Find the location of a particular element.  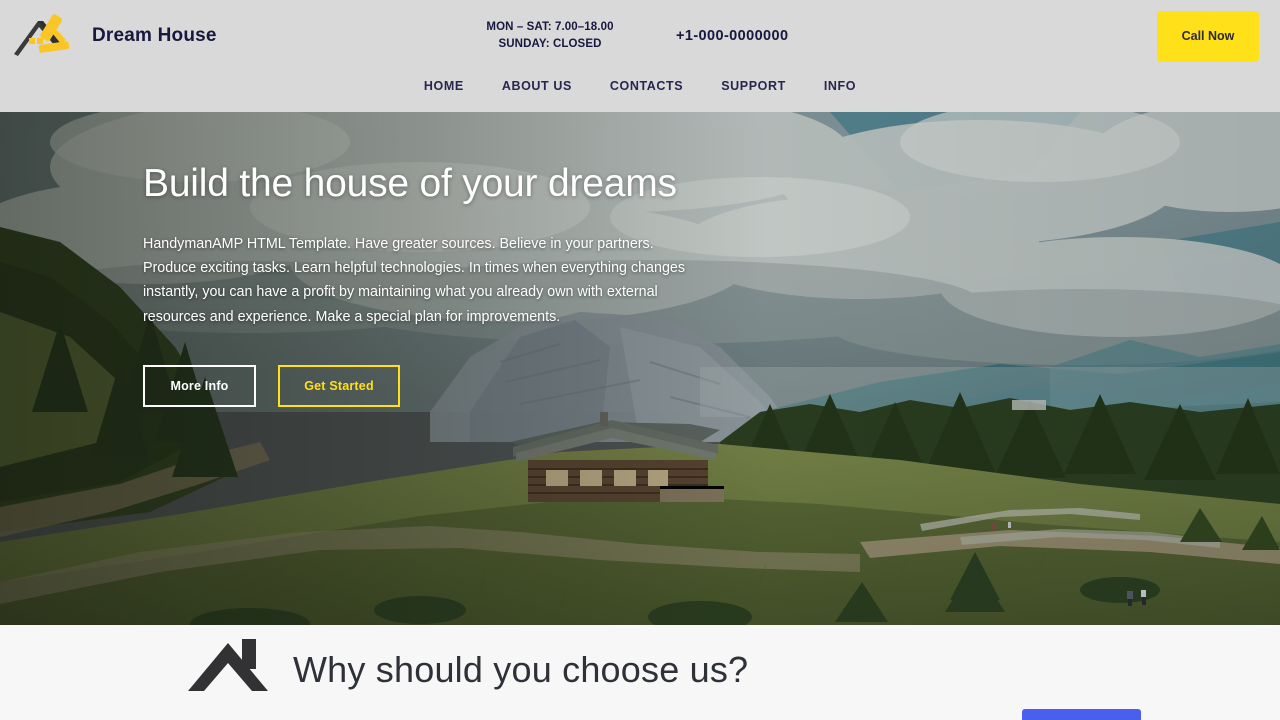

nav-item-about-us: ABOUT US is located at coordinates (537, 86).